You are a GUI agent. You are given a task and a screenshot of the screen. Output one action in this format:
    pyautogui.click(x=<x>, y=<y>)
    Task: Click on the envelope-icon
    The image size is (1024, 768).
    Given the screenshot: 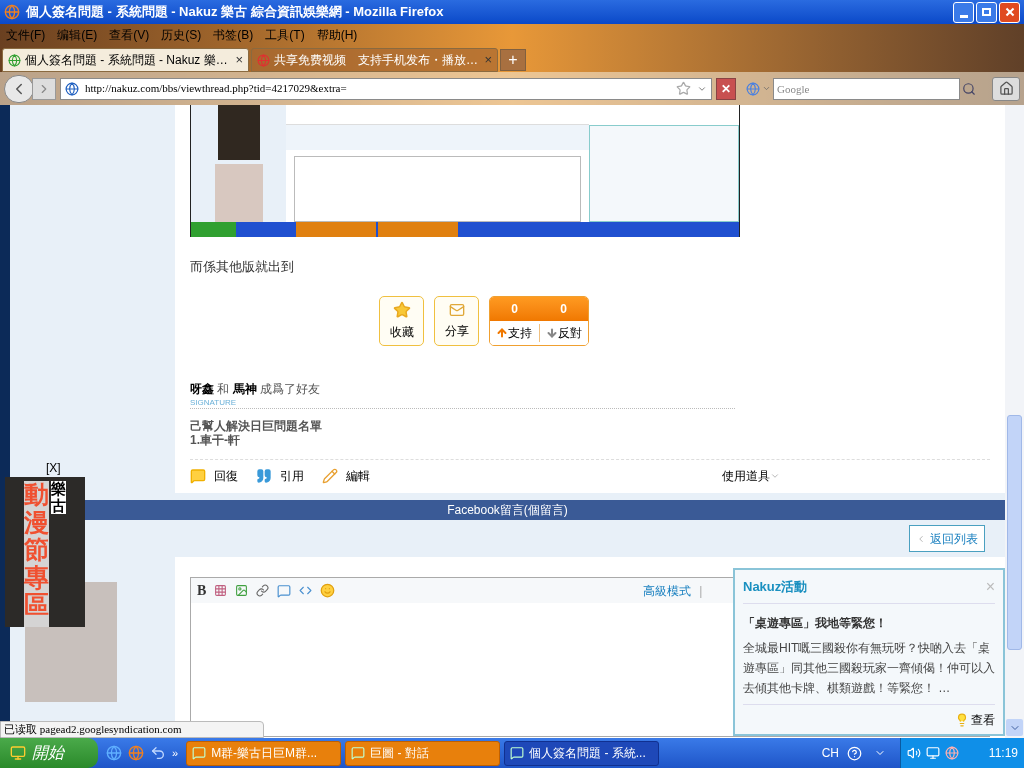 What is the action you would take?
    pyautogui.click(x=456, y=309)
    